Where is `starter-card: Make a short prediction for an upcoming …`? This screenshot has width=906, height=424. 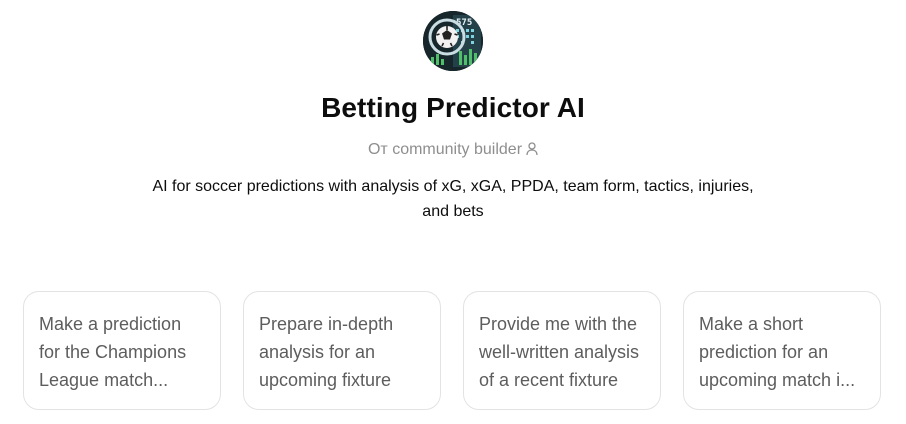 starter-card: Make a short prediction for an upcoming … is located at coordinates (782, 350).